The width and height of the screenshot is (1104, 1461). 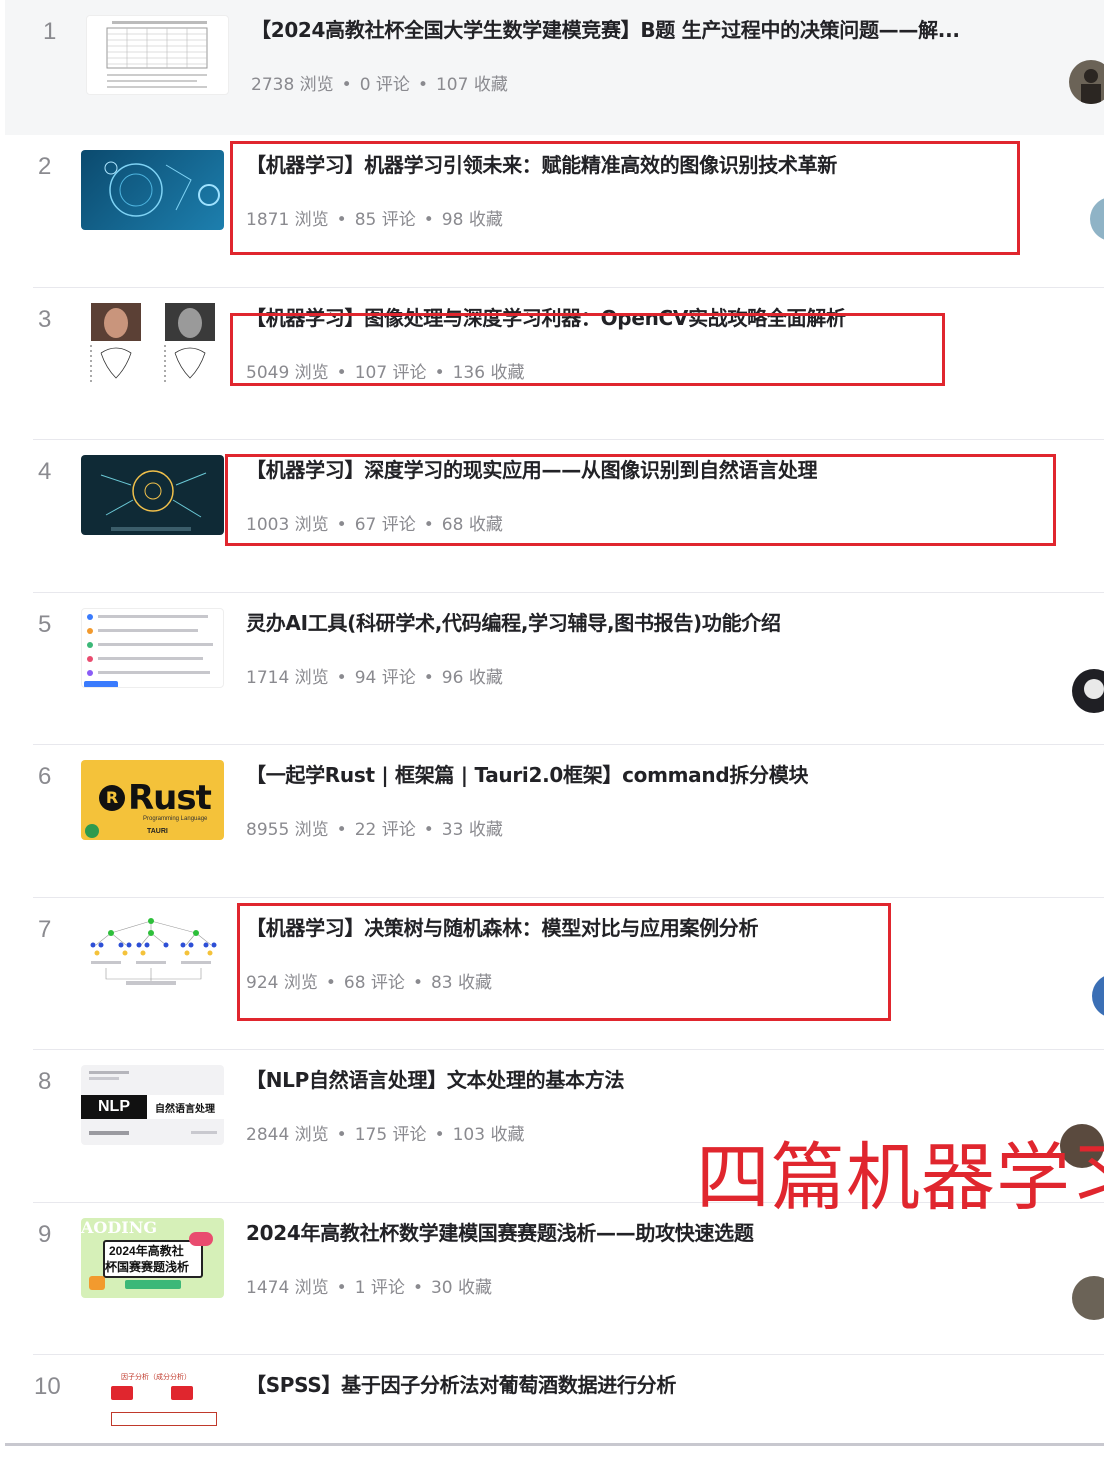 What do you see at coordinates (146, 1250) in the screenshot?
I see `thumb-line-1: 2024年高教社` at bounding box center [146, 1250].